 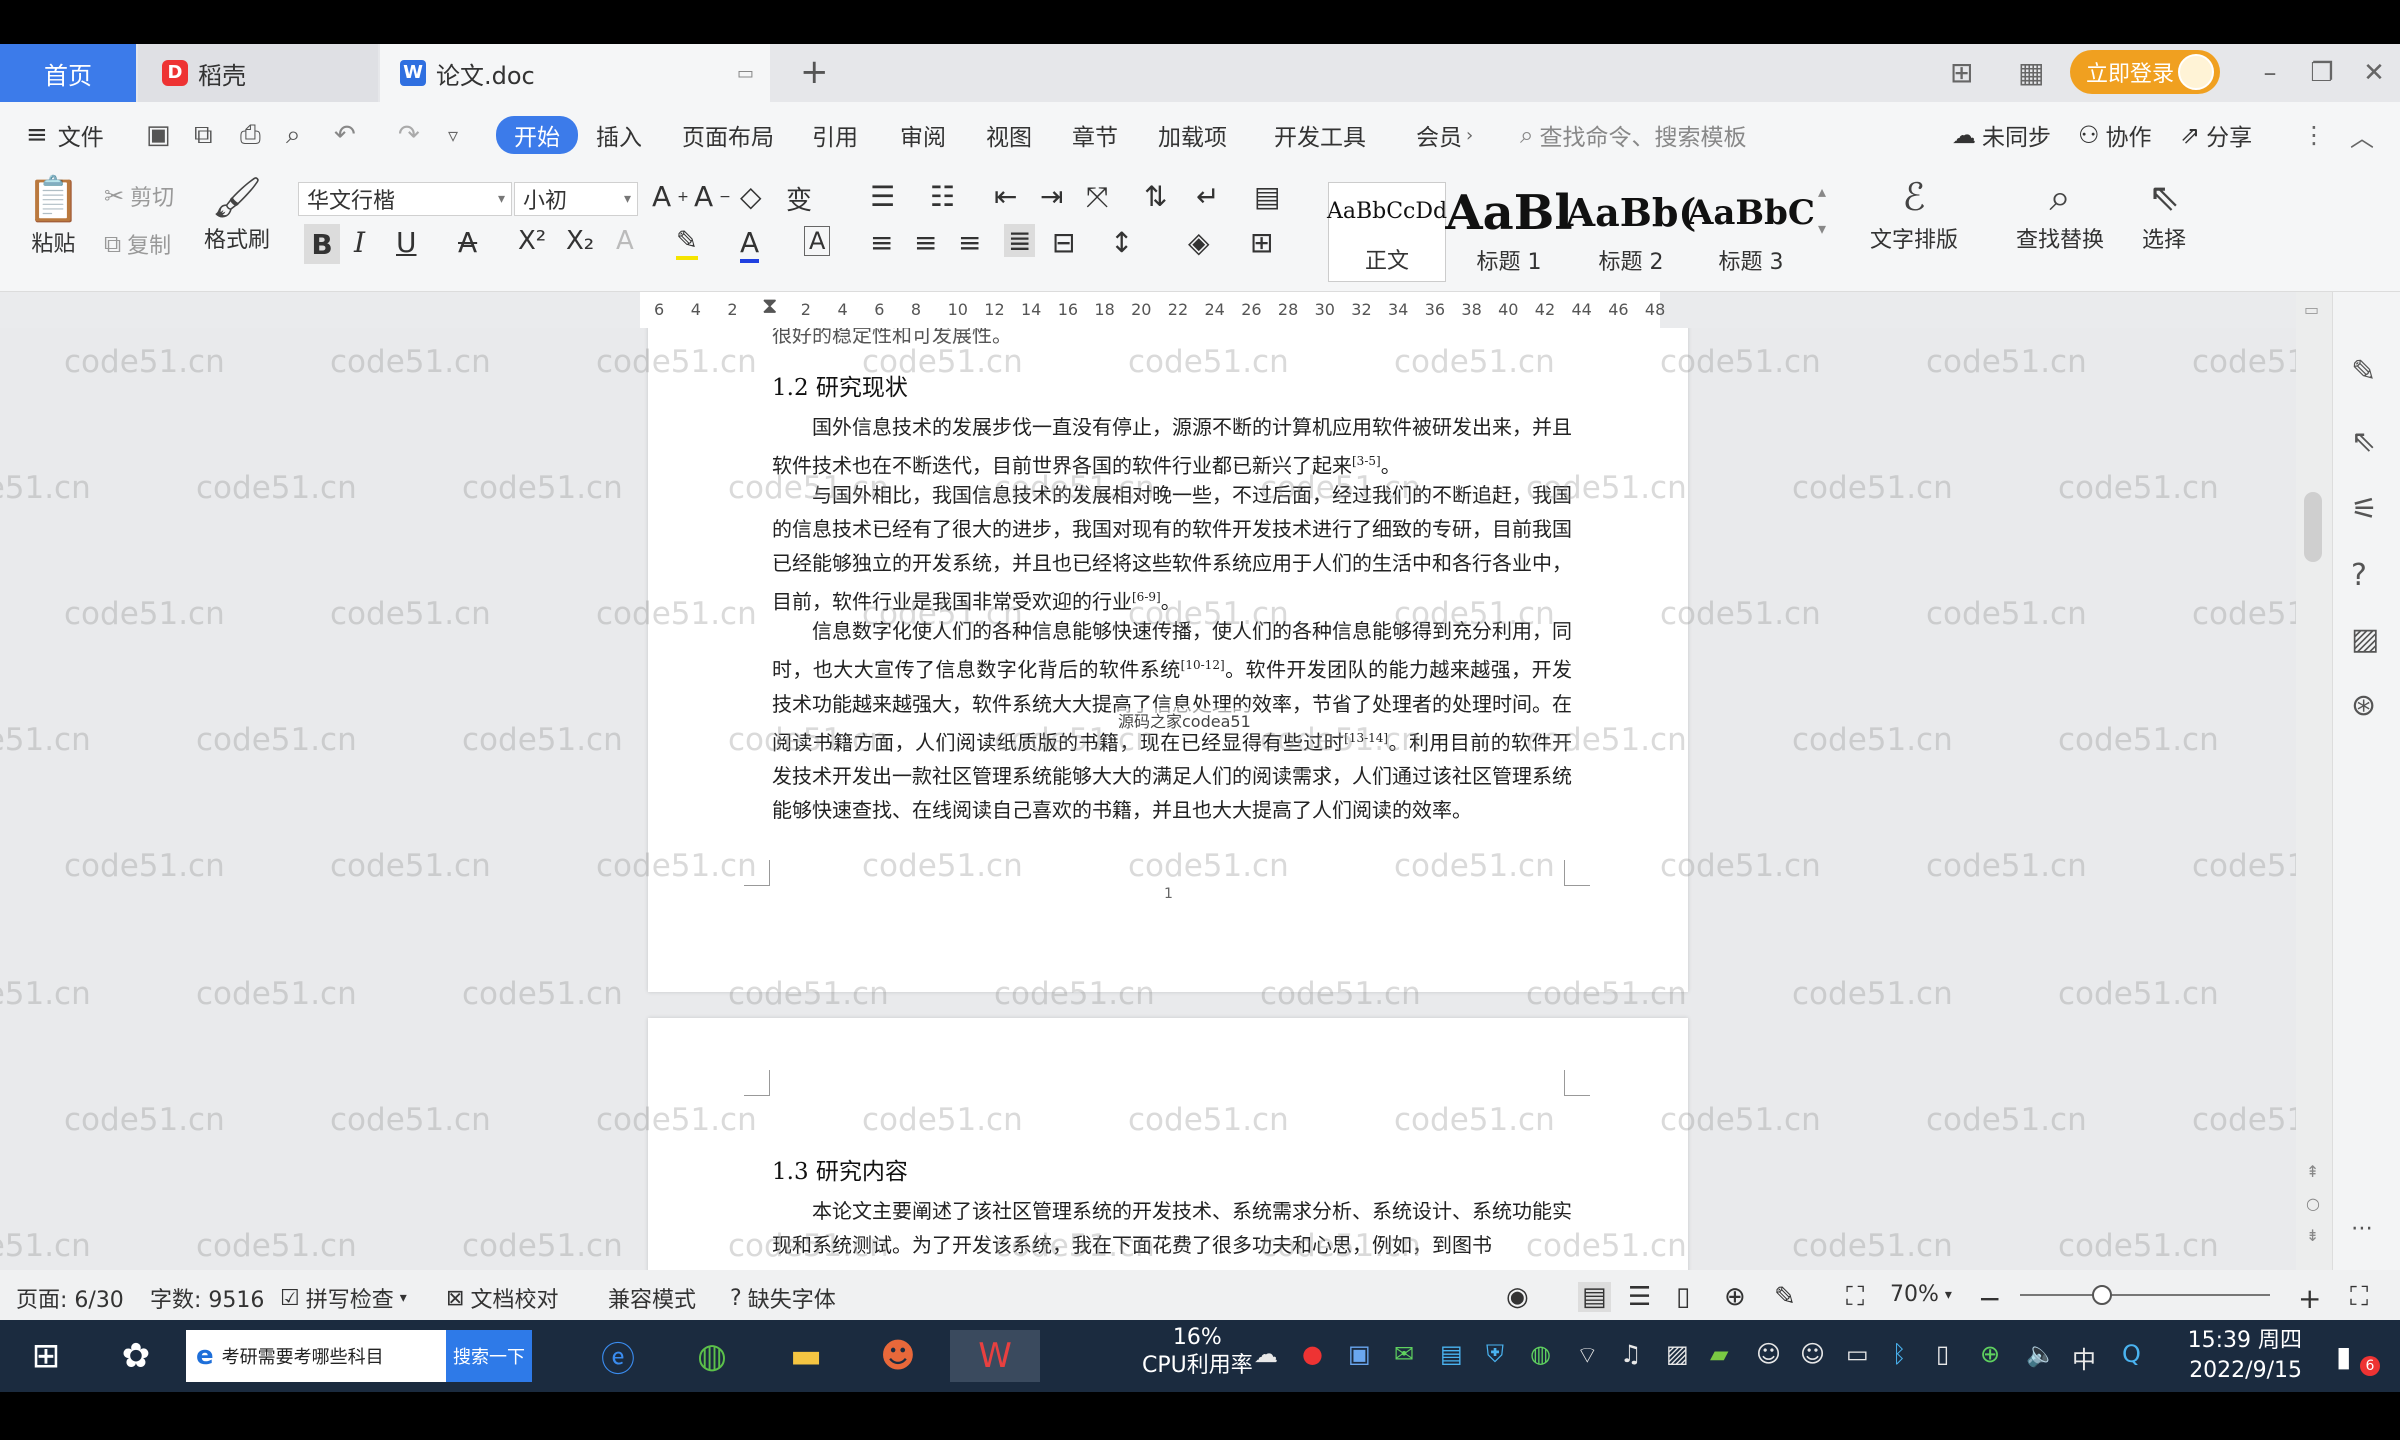 What do you see at coordinates (2313, 527) in the screenshot?
I see `scroll-thumb` at bounding box center [2313, 527].